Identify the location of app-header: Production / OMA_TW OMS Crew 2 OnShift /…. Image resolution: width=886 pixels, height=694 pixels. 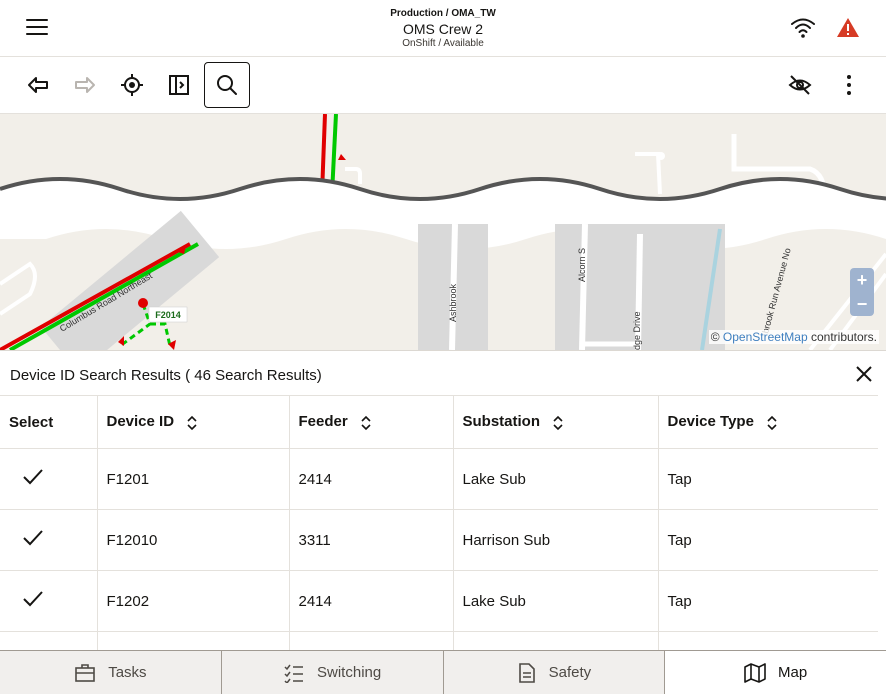
(443, 28).